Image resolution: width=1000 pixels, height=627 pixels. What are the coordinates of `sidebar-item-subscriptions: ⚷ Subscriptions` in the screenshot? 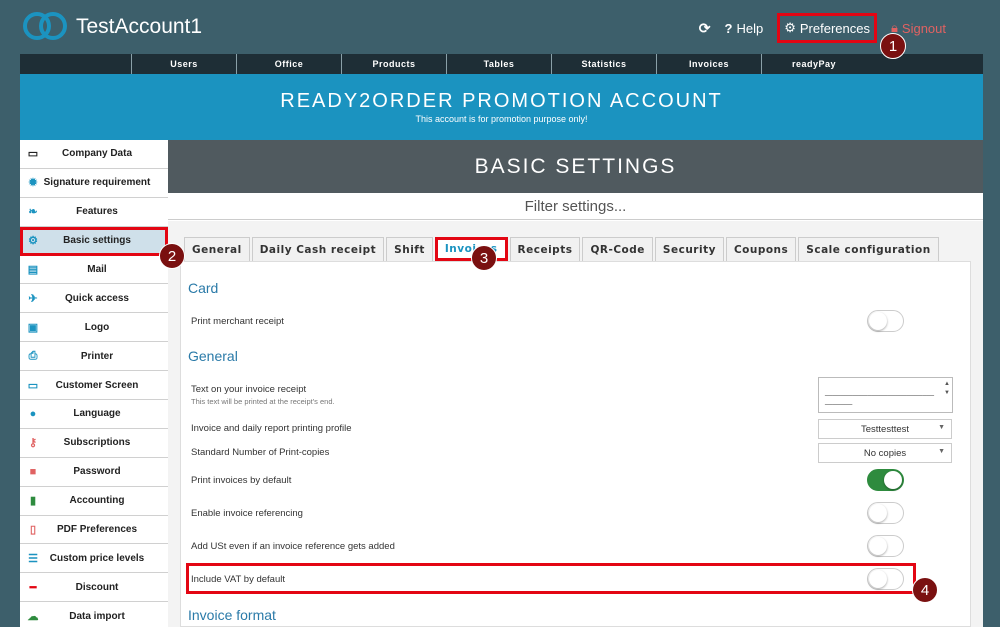 It's located at (94, 443).